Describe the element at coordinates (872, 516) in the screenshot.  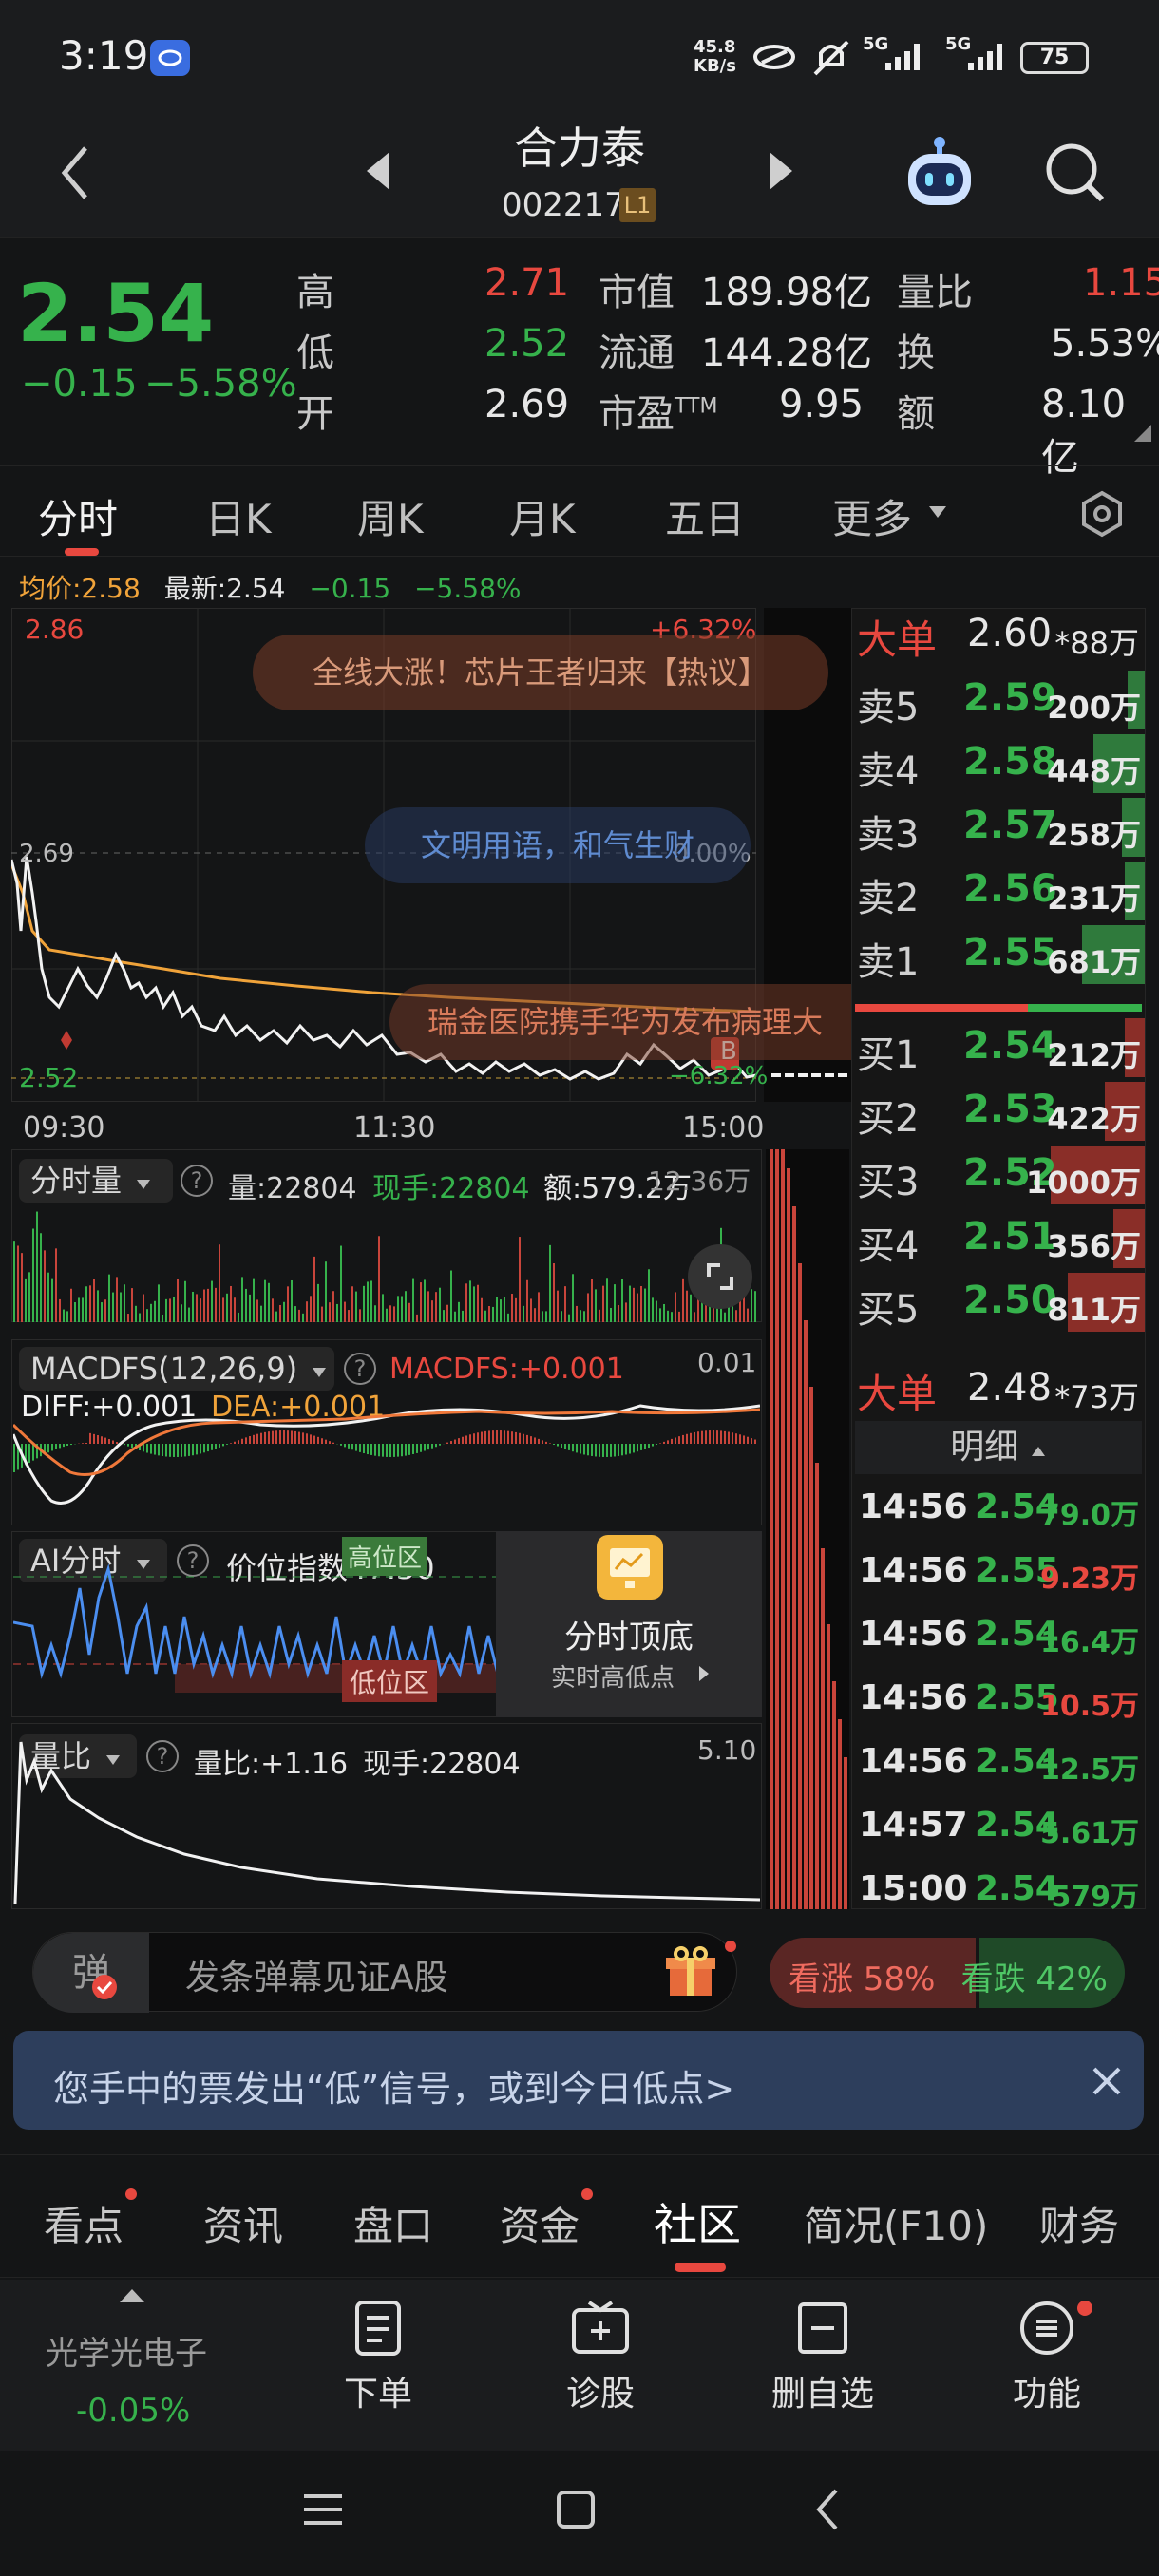
I see `tab-more: 更多` at that location.